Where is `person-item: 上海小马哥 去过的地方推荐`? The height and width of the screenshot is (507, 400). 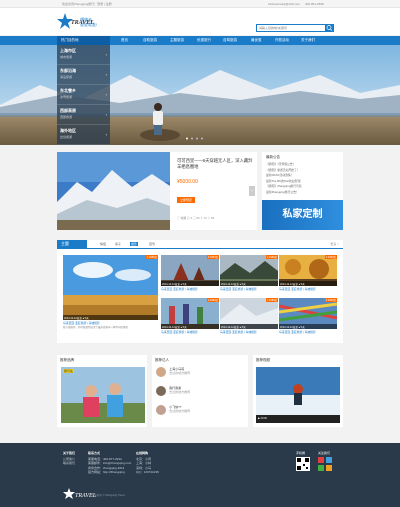 person-item: 上海小马哥 去过的地方推荐 is located at coordinates (173, 372).